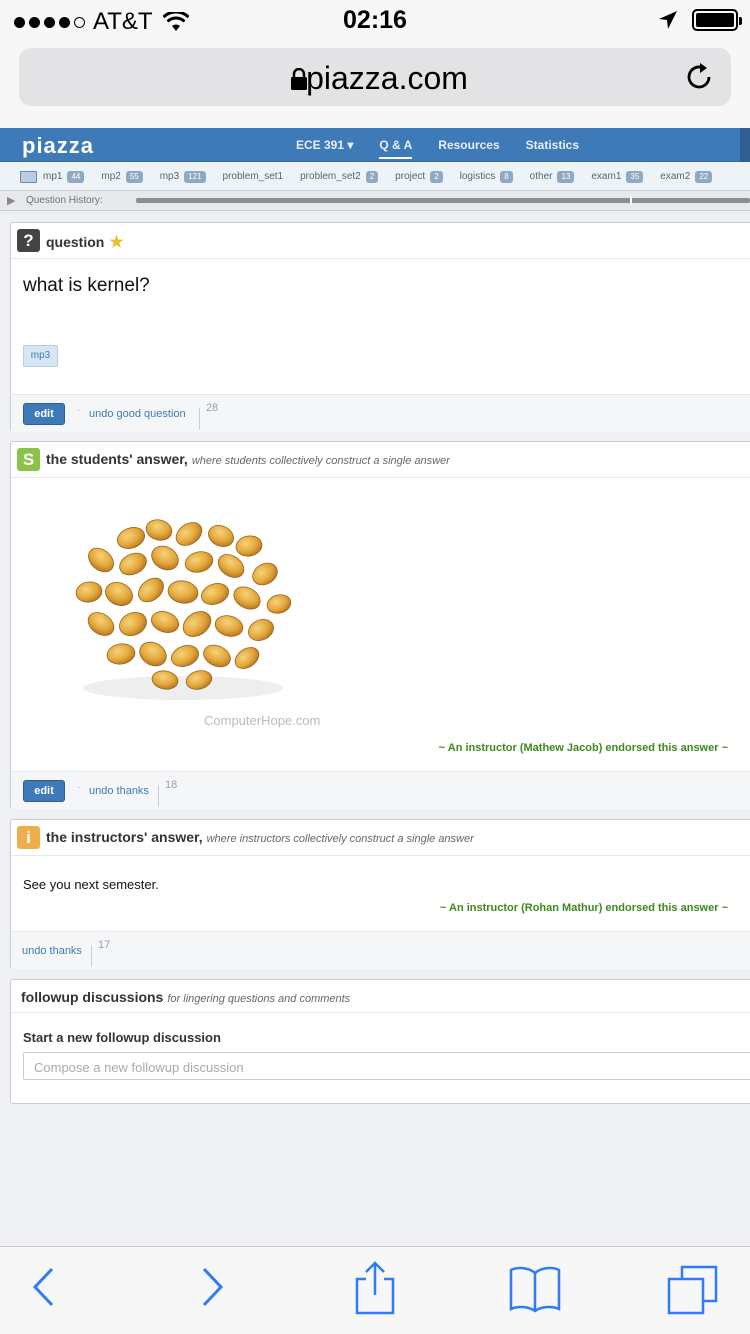  Describe the element at coordinates (704, 176) in the screenshot. I see `folder-count: 22` at that location.